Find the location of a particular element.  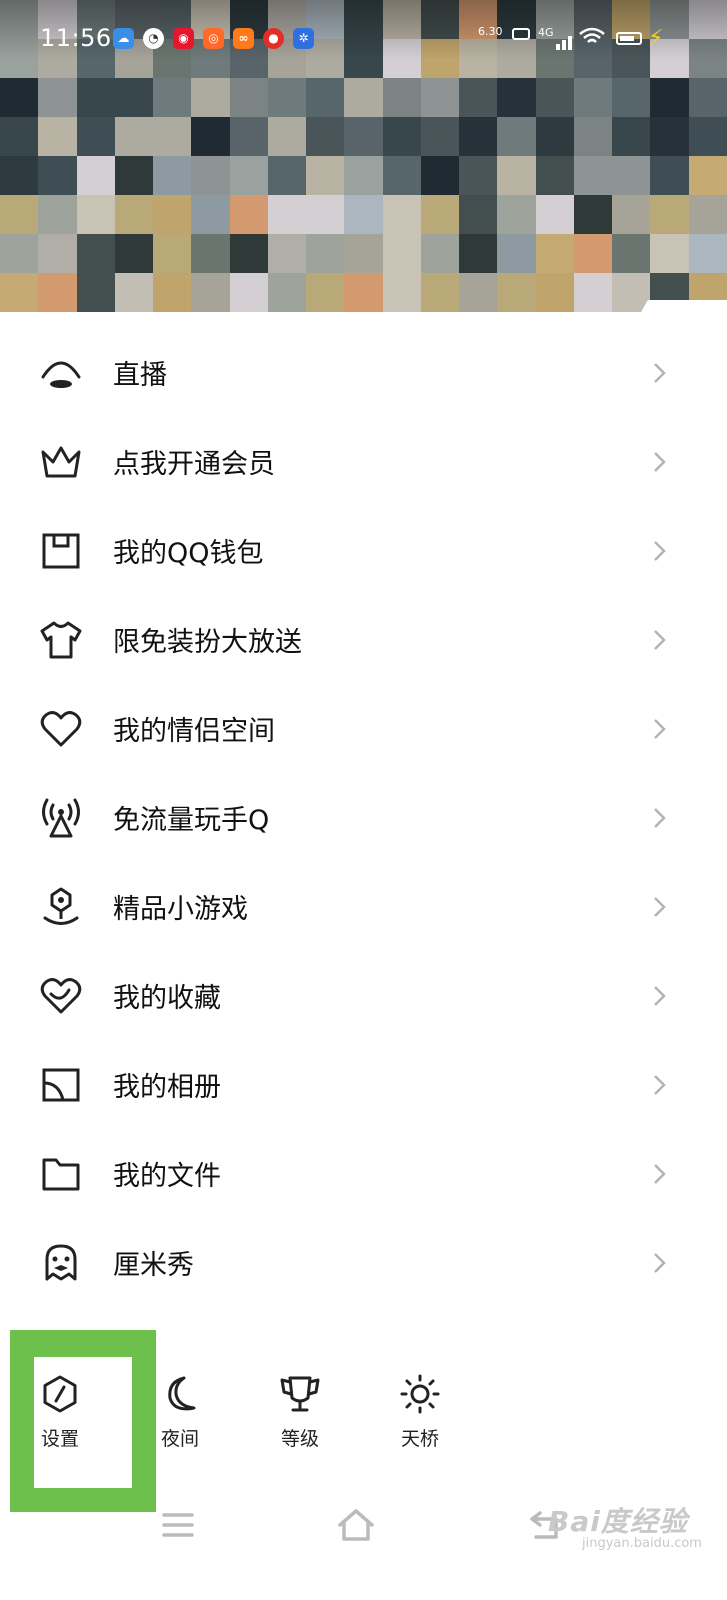

level-label: 等级 is located at coordinates (299, 1439).